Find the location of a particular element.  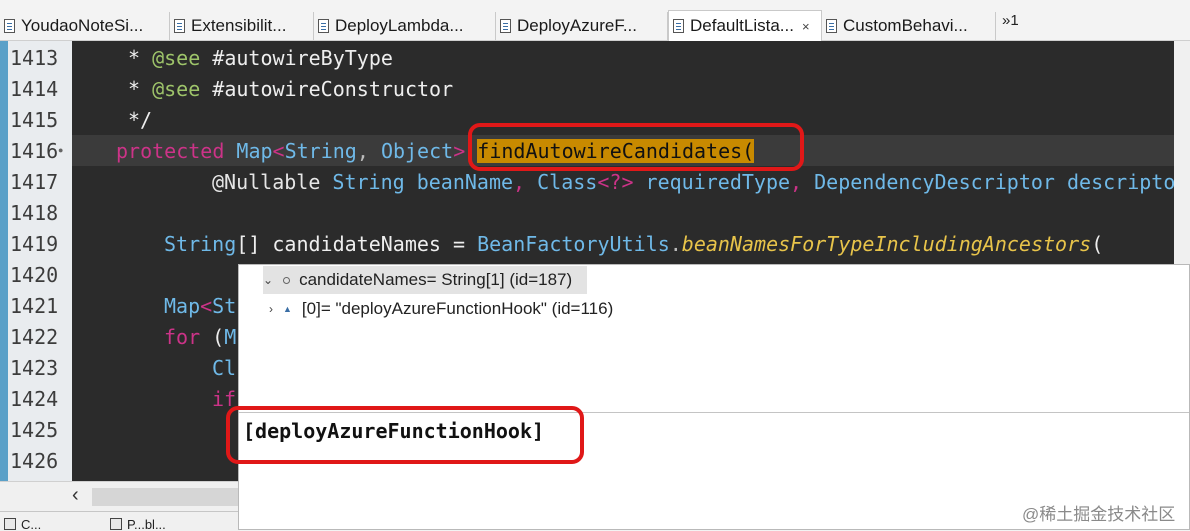

expand-icon: › is located at coordinates (271, 309).